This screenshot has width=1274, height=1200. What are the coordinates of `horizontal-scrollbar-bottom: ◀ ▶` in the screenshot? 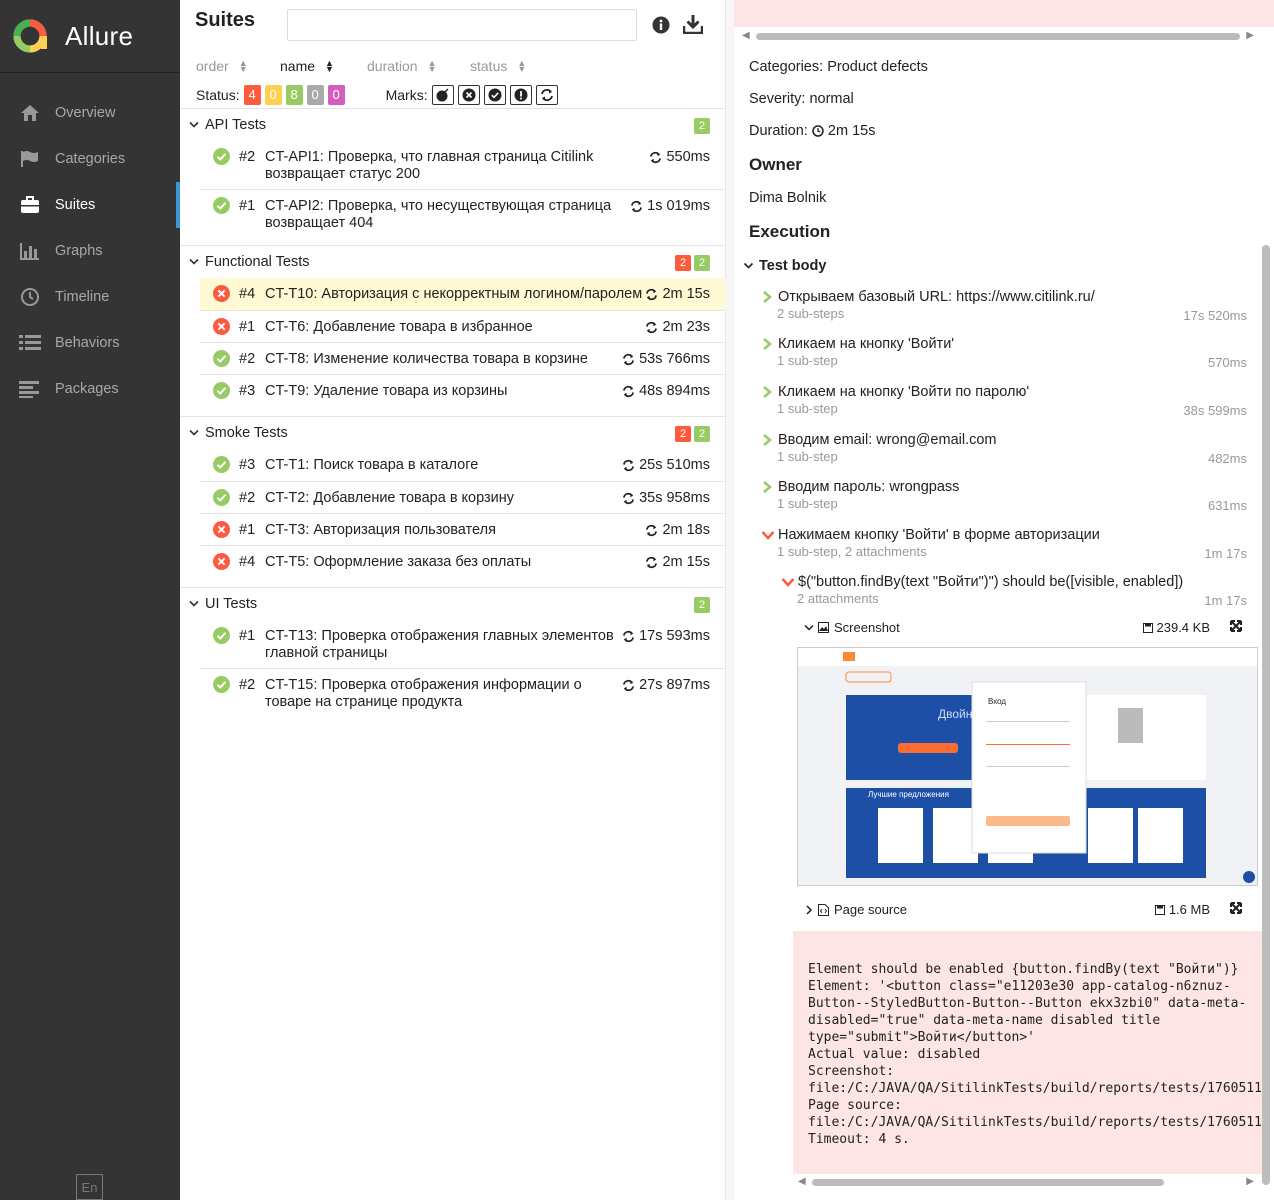 It's located at (998, 1182).